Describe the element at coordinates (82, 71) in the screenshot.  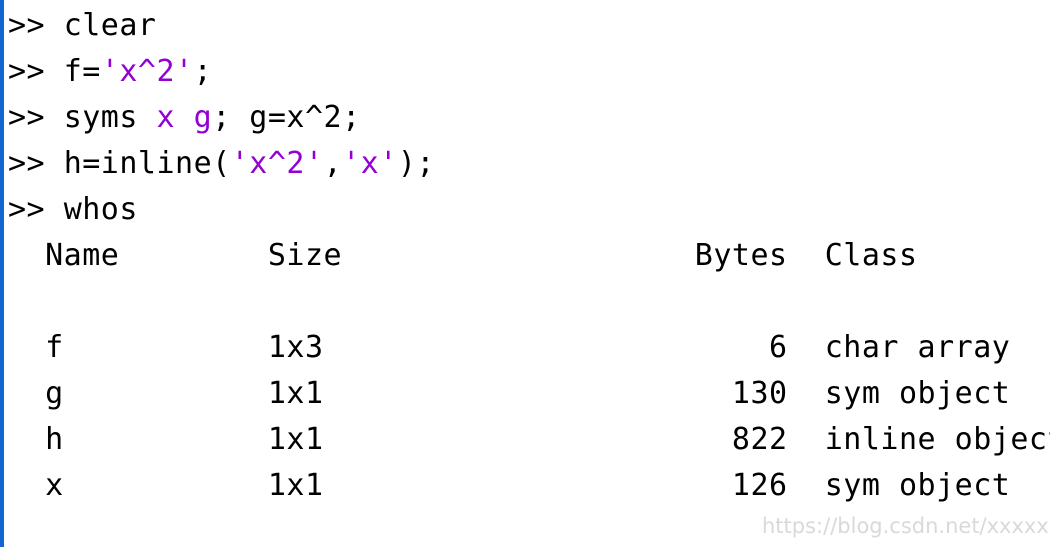
I see `command-token: f=` at that location.